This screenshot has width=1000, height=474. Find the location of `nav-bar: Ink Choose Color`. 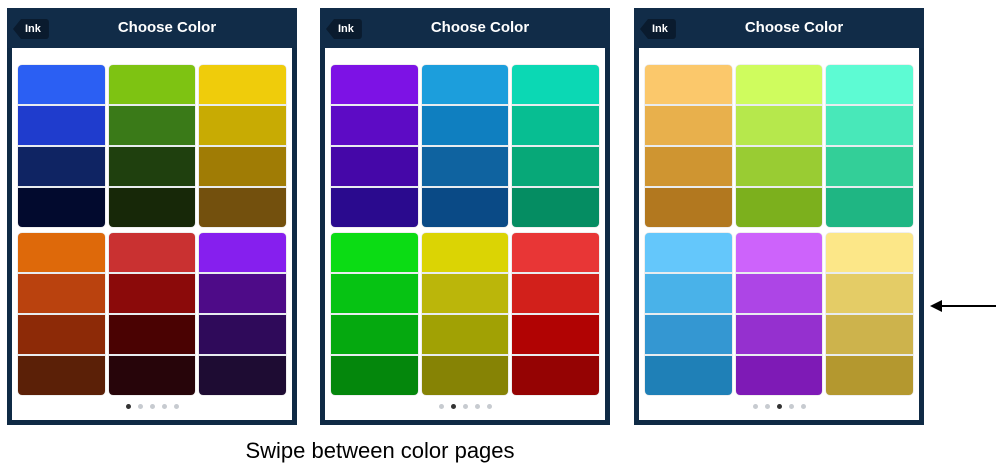

nav-bar: Ink Choose Color is located at coordinates (465, 28).